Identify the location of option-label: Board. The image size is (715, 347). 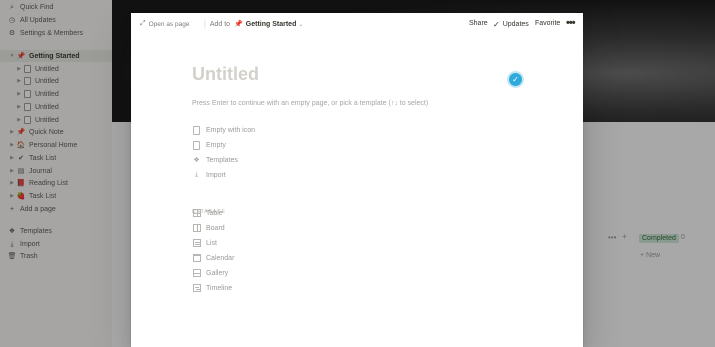
(215, 228).